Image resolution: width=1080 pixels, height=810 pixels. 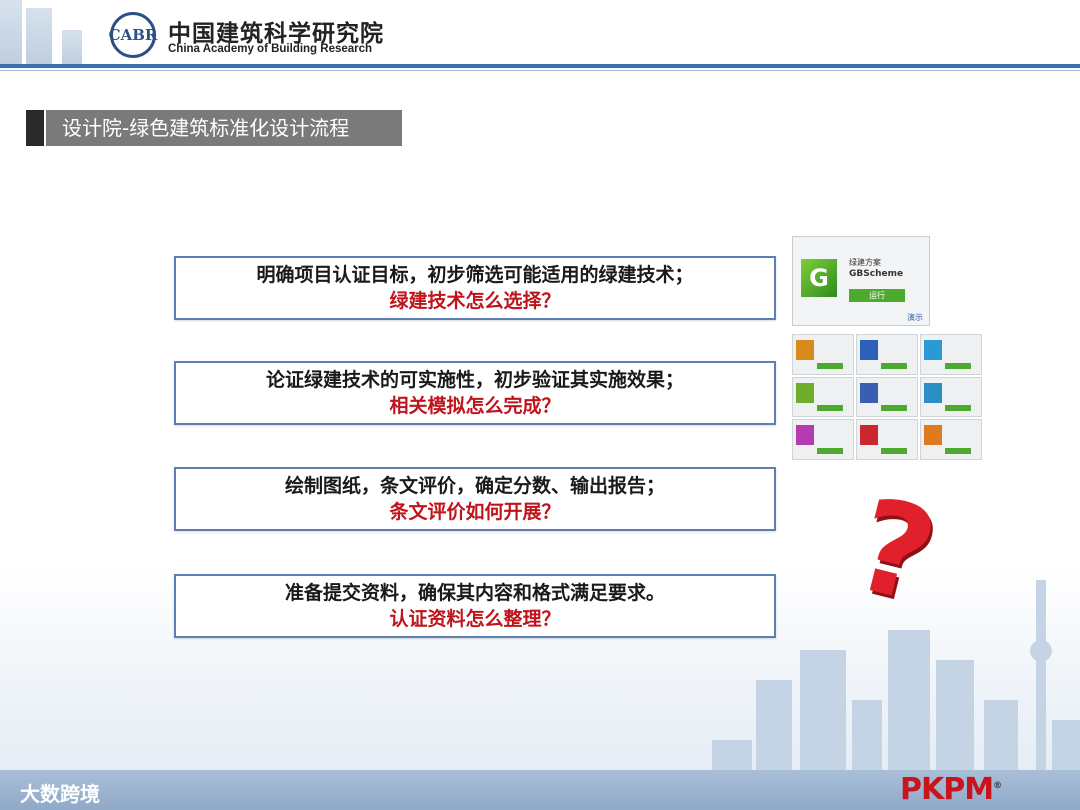 I want to click on process-step-1: 明确项目认证目标，初步筛选可能适用的绿建技术； 绿建技术怎么选择？, so click(x=475, y=288).